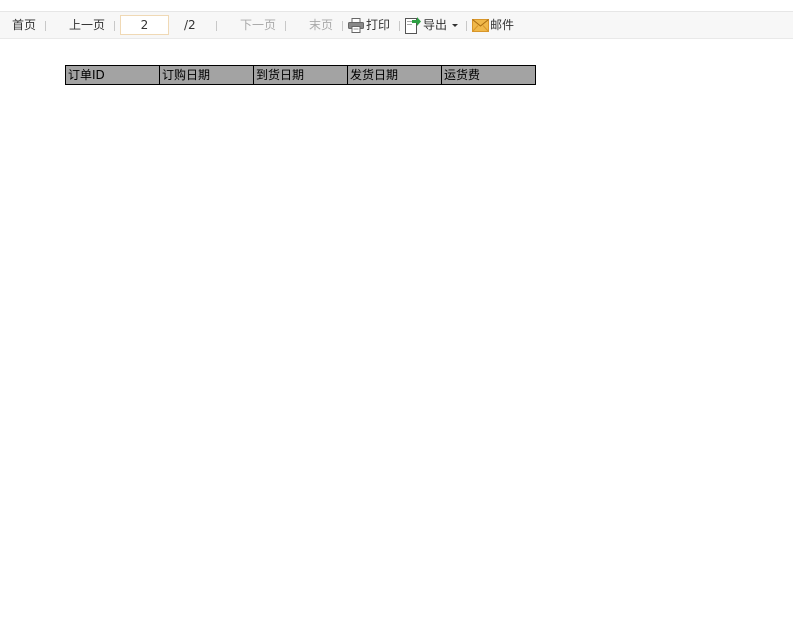 This screenshot has height=619, width=793. What do you see at coordinates (502, 25) in the screenshot?
I see `mail-button: 邮件` at bounding box center [502, 25].